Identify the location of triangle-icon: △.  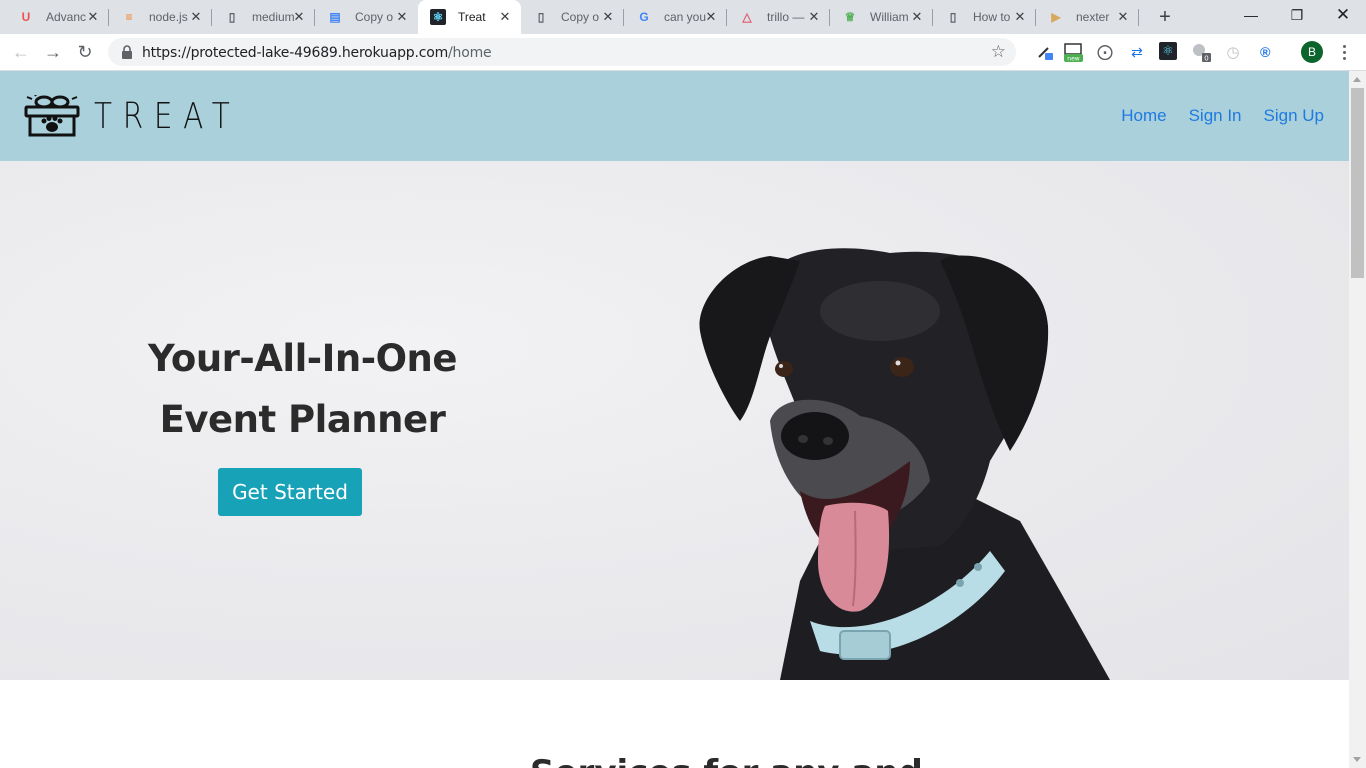
(747, 17).